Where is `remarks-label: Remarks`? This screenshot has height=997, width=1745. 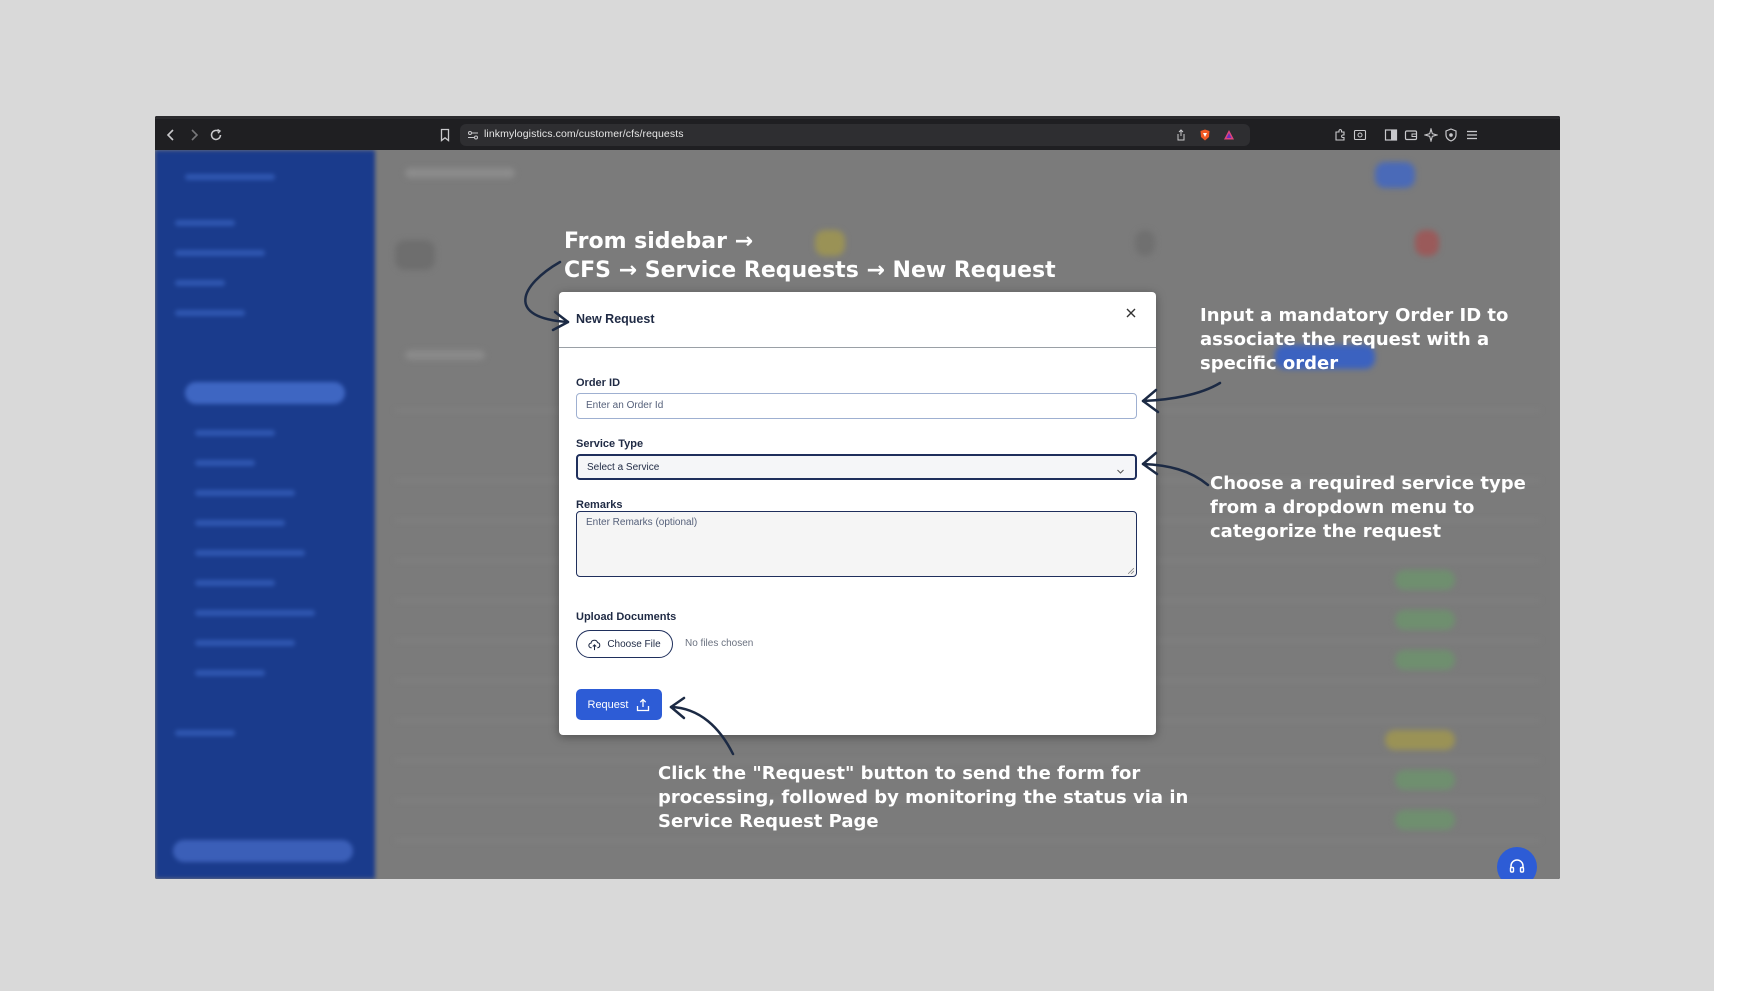
remarks-label: Remarks is located at coordinates (599, 505).